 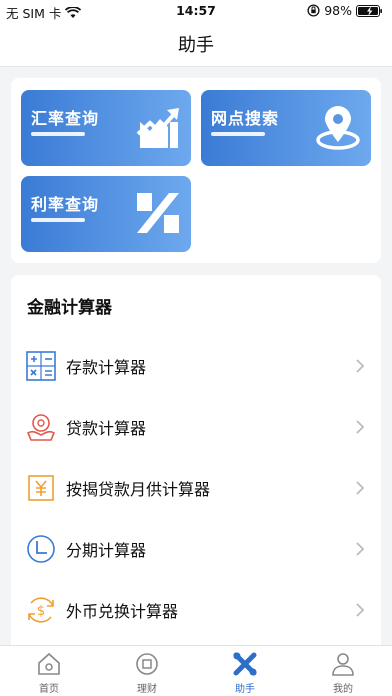 What do you see at coordinates (106, 428) in the screenshot?
I see `calc-item-label: 贷款计算器` at bounding box center [106, 428].